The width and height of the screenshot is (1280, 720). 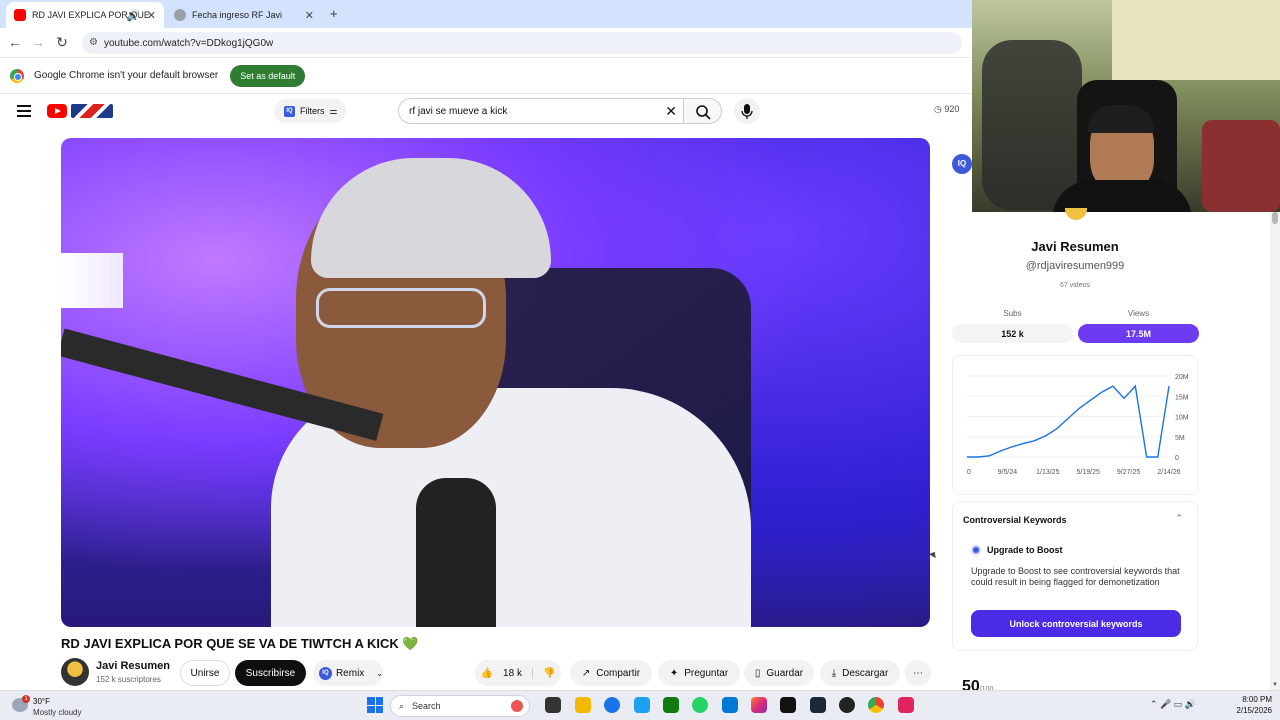 I want to click on url-field: ⚙ youtube.com/watch?v=DDkog1jQG0w, so click(x=522, y=43).